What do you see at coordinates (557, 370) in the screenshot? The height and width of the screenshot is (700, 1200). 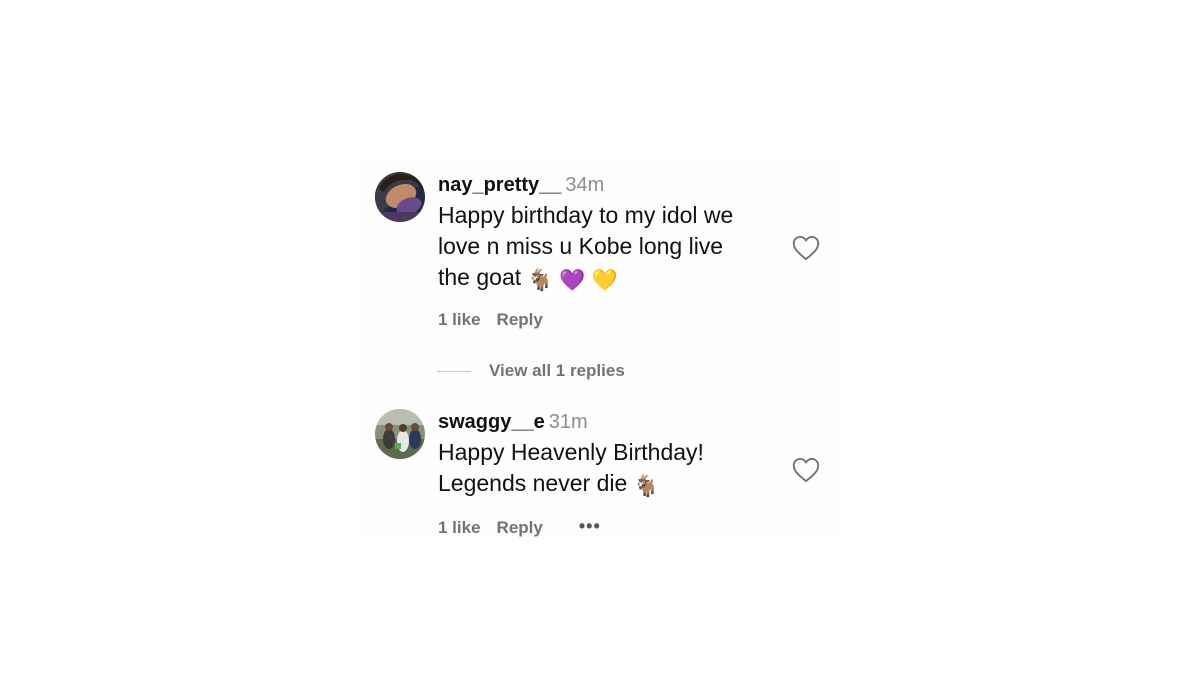 I see `view-replies-label: View all 1 replies` at bounding box center [557, 370].